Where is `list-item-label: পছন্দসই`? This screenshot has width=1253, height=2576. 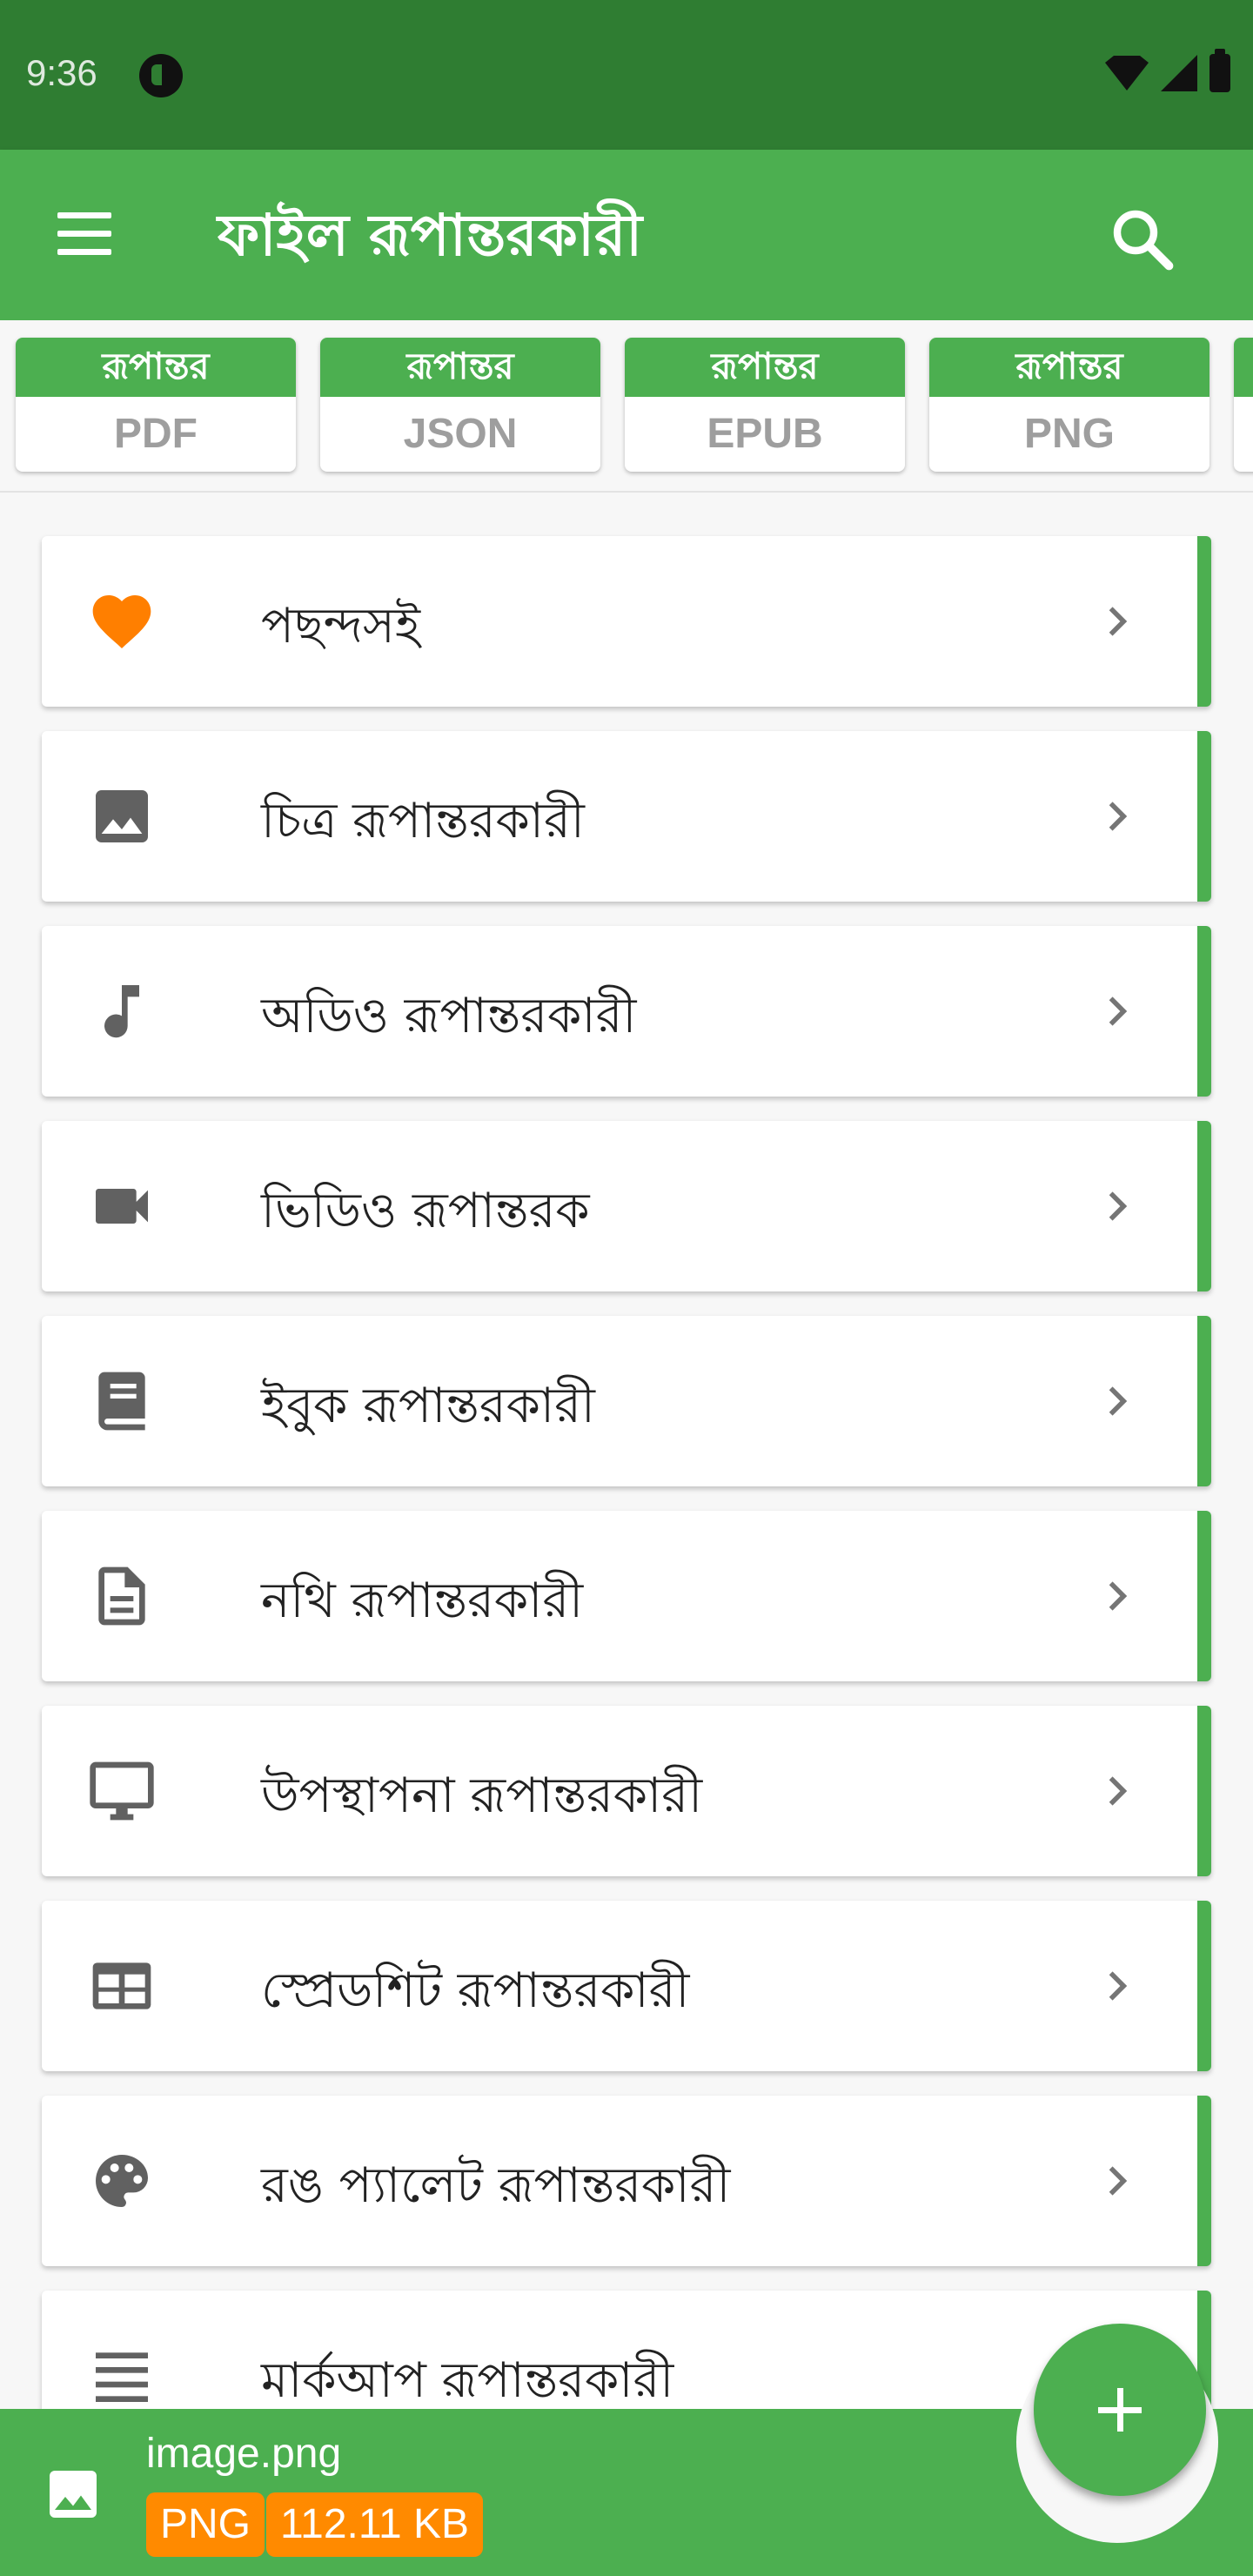 list-item-label: পছন্দসই is located at coordinates (341, 626).